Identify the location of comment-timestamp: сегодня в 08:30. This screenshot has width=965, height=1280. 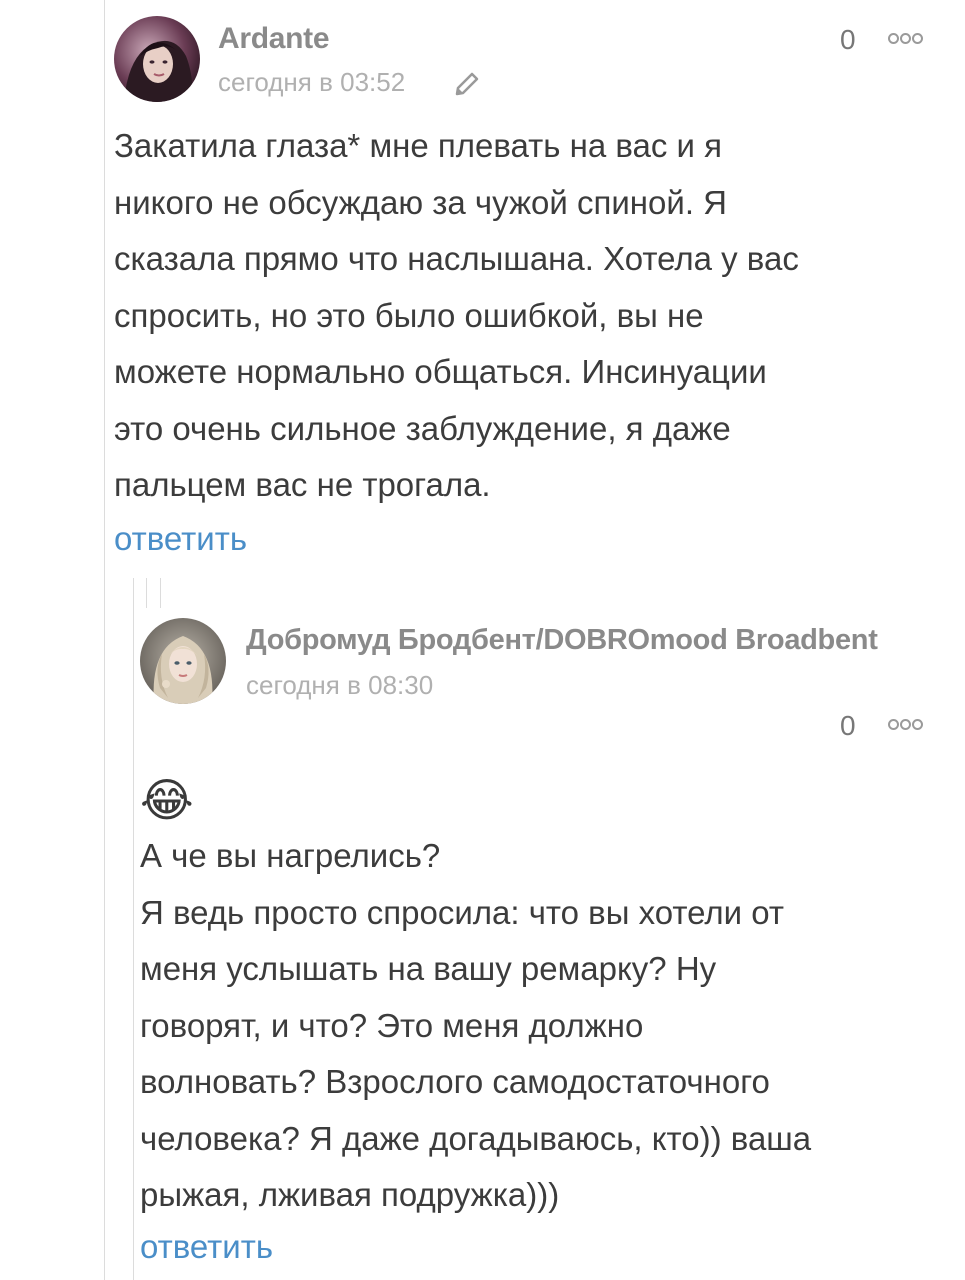
(340, 685).